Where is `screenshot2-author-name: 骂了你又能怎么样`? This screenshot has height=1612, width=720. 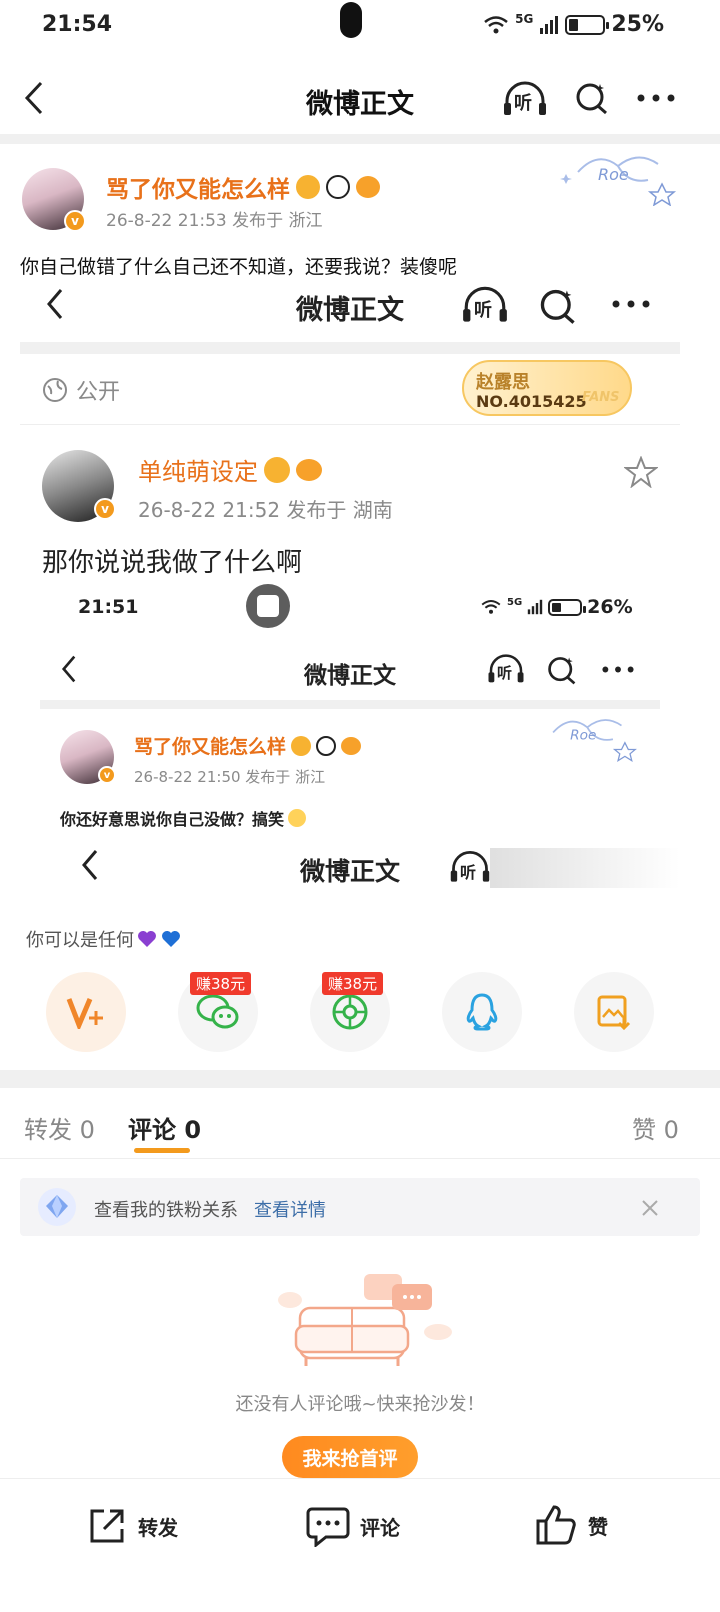
screenshot2-author-name: 骂了你又能怎么样 is located at coordinates (210, 747).